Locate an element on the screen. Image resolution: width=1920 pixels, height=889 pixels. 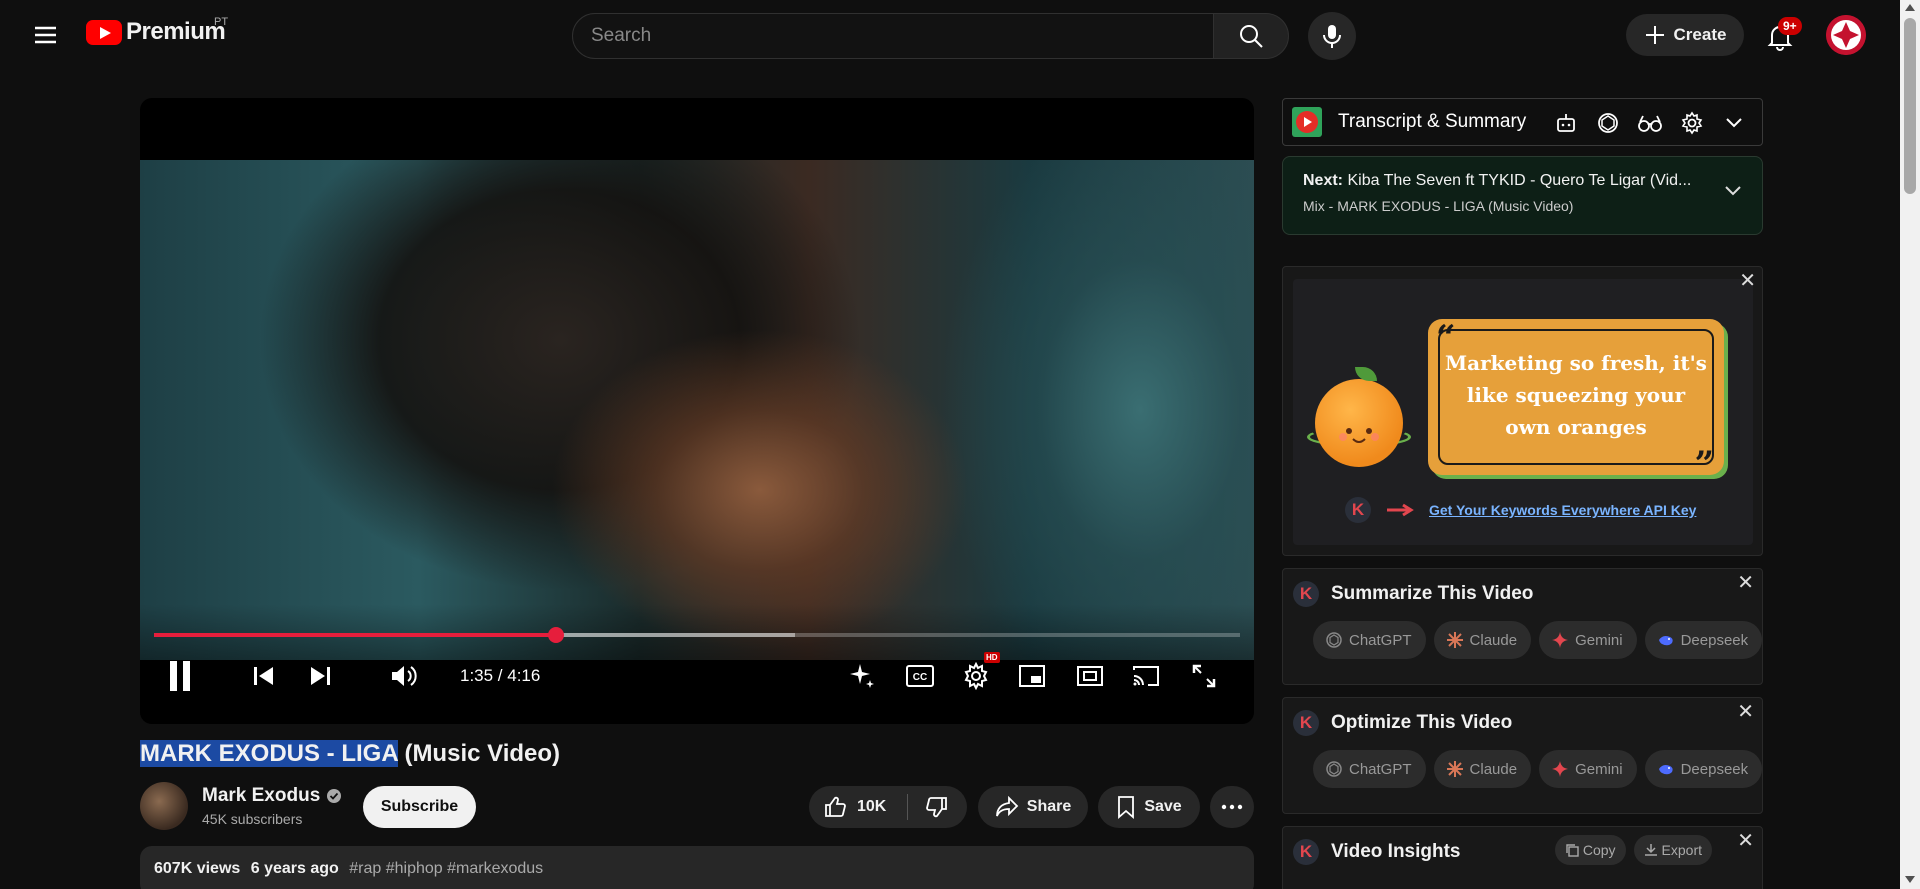
fullscreen-button is located at coordinates (1204, 676).